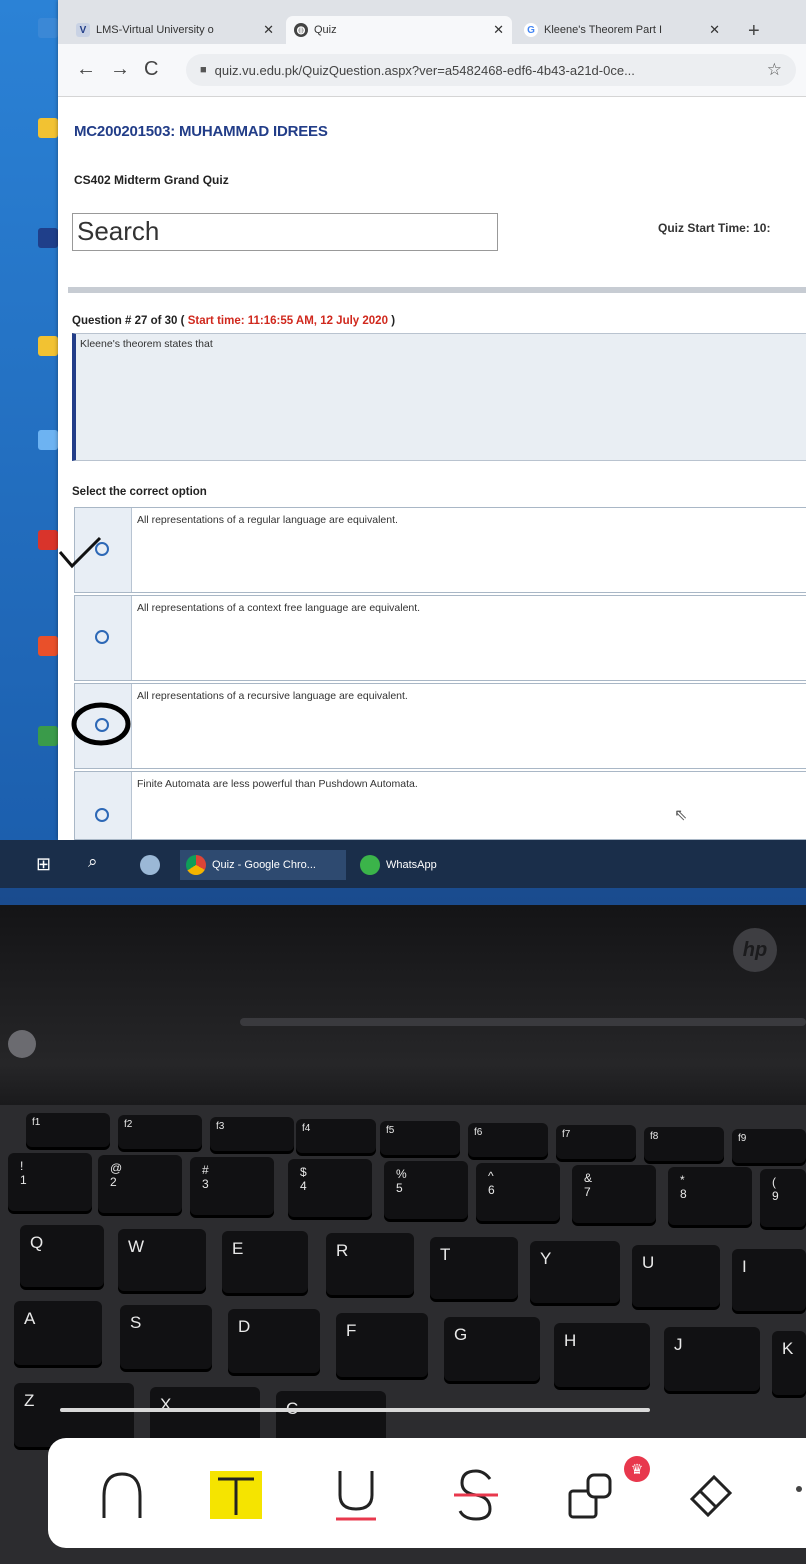 The width and height of the screenshot is (806, 1564). I want to click on shapes-icon, so click(592, 1495).